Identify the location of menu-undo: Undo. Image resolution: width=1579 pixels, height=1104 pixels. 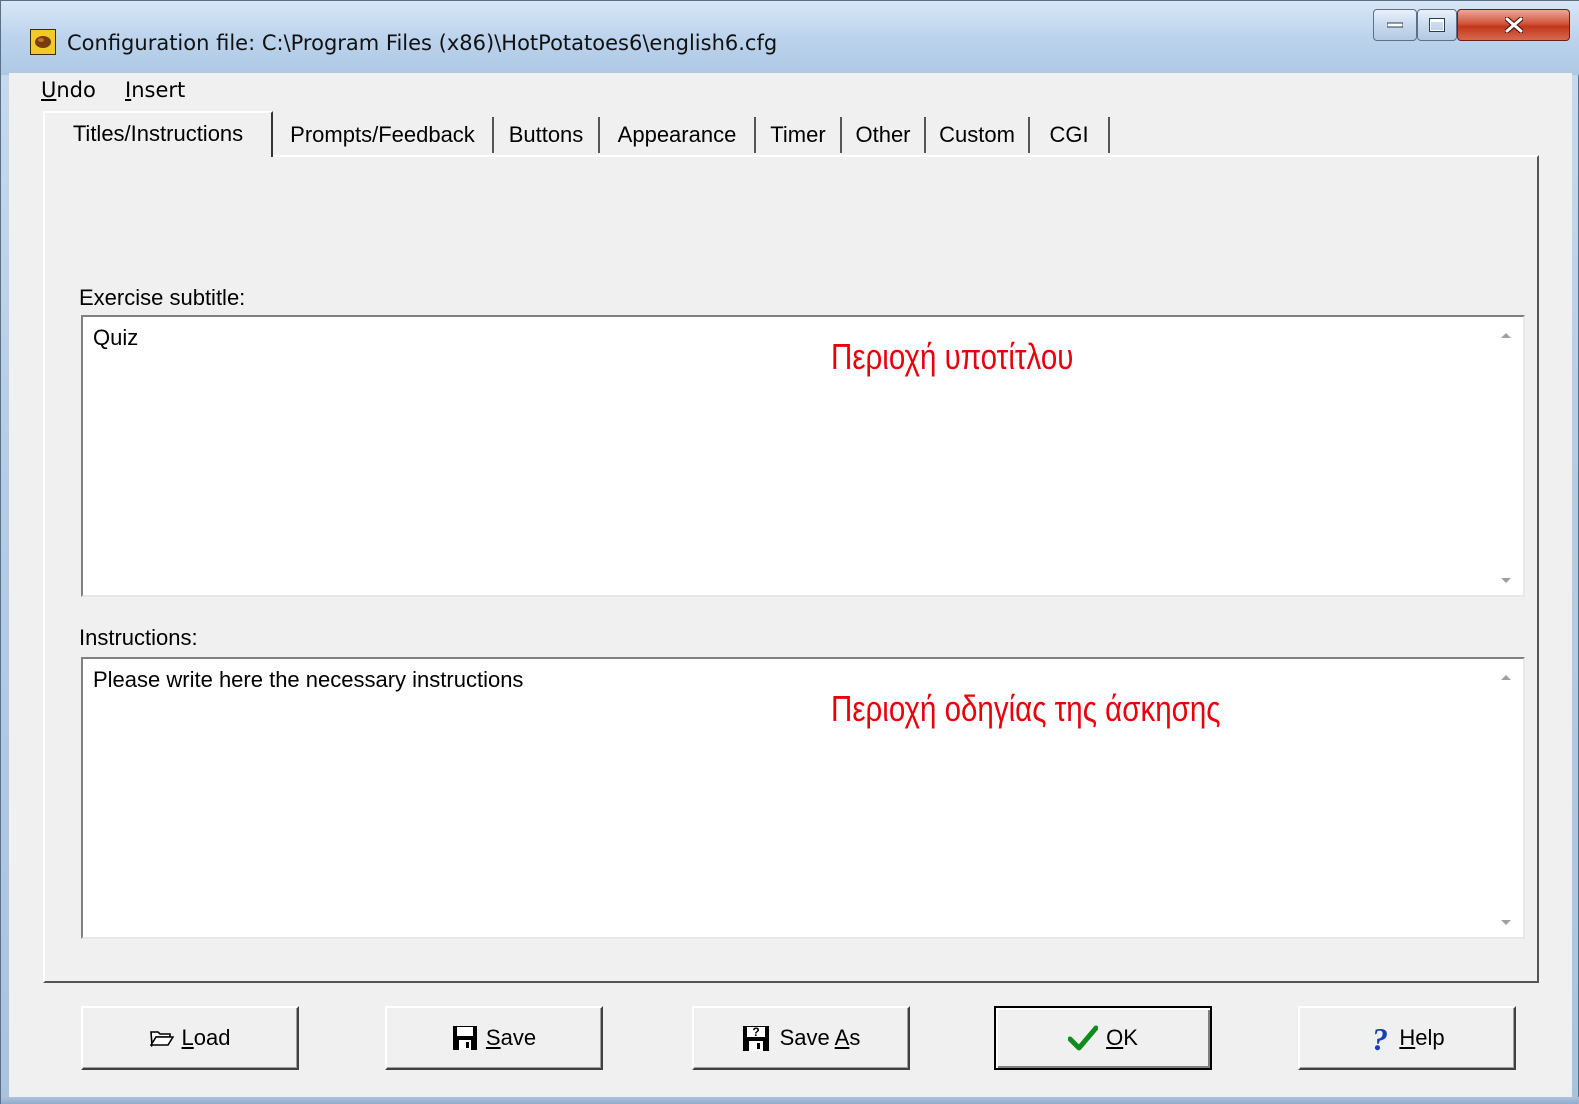
(68, 90).